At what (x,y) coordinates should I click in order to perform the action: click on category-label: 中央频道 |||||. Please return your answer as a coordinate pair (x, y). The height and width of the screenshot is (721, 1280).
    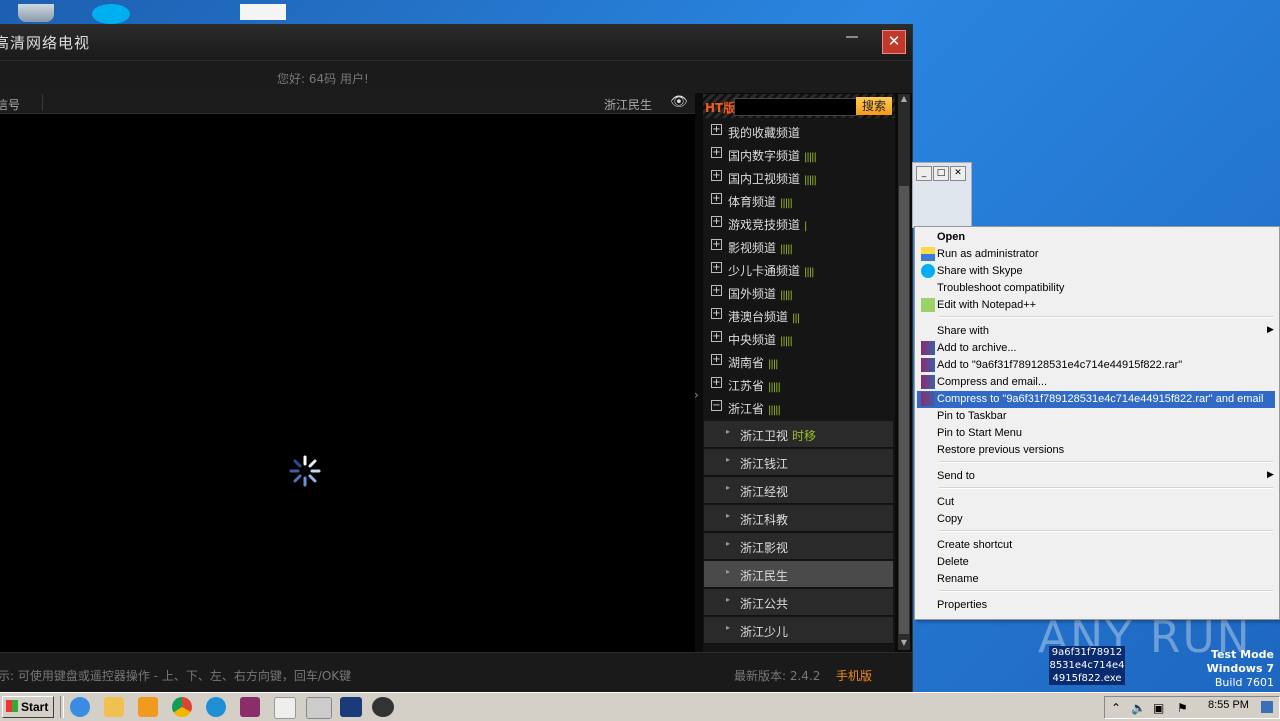
    Looking at the image, I should click on (760, 339).